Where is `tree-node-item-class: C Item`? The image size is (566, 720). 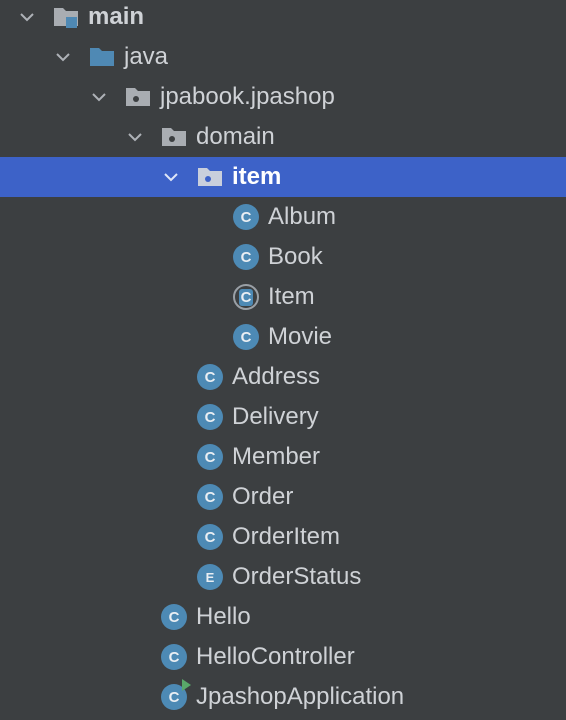 tree-node-item-class: C Item is located at coordinates (283, 297).